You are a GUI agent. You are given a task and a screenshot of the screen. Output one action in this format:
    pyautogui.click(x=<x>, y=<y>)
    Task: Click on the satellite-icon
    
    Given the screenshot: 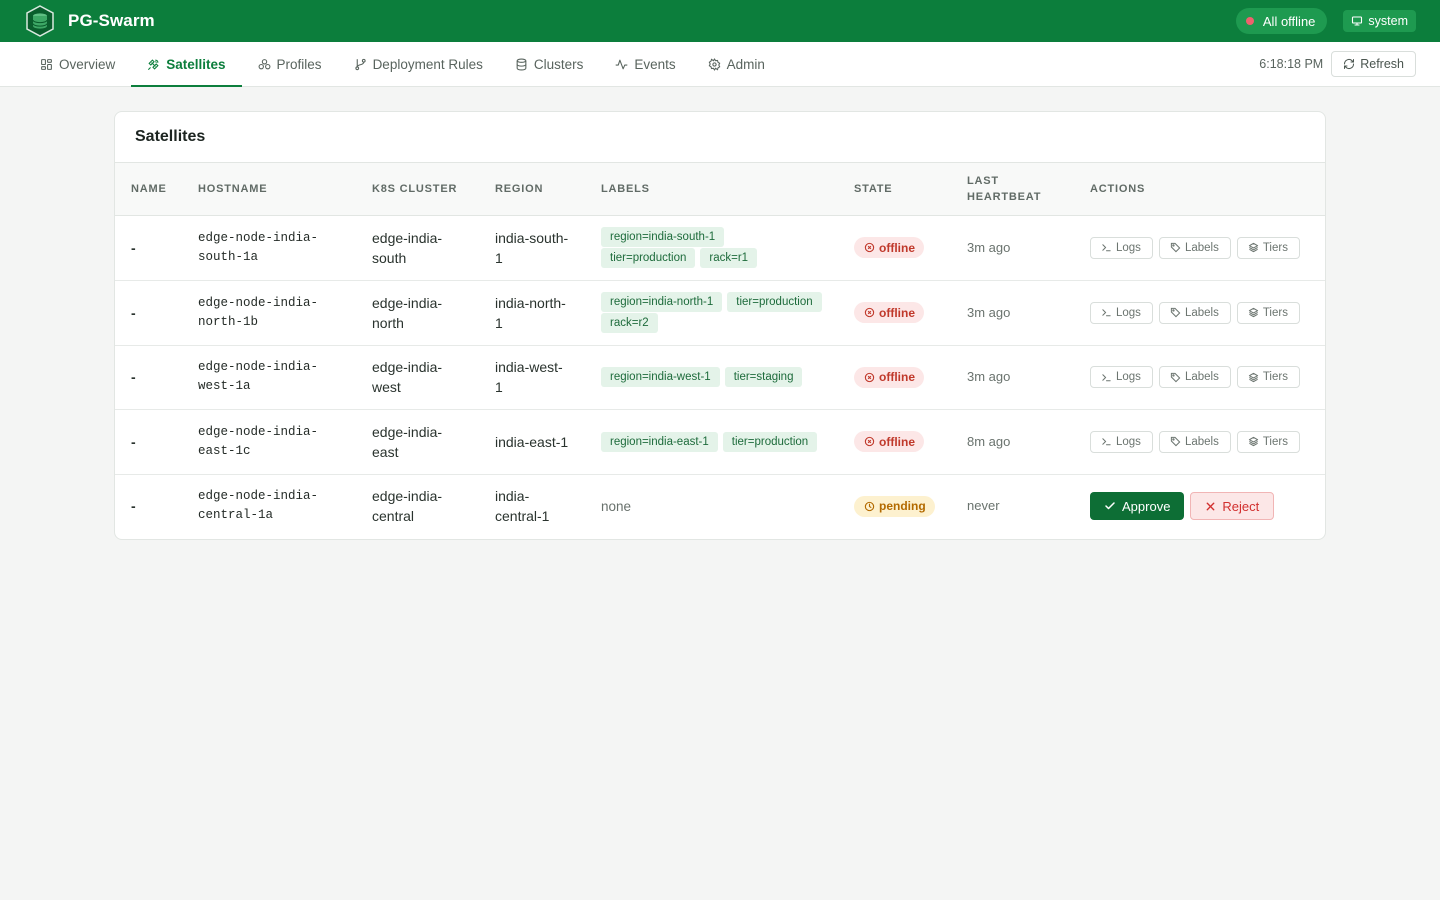 What is the action you would take?
    pyautogui.click(x=153, y=64)
    